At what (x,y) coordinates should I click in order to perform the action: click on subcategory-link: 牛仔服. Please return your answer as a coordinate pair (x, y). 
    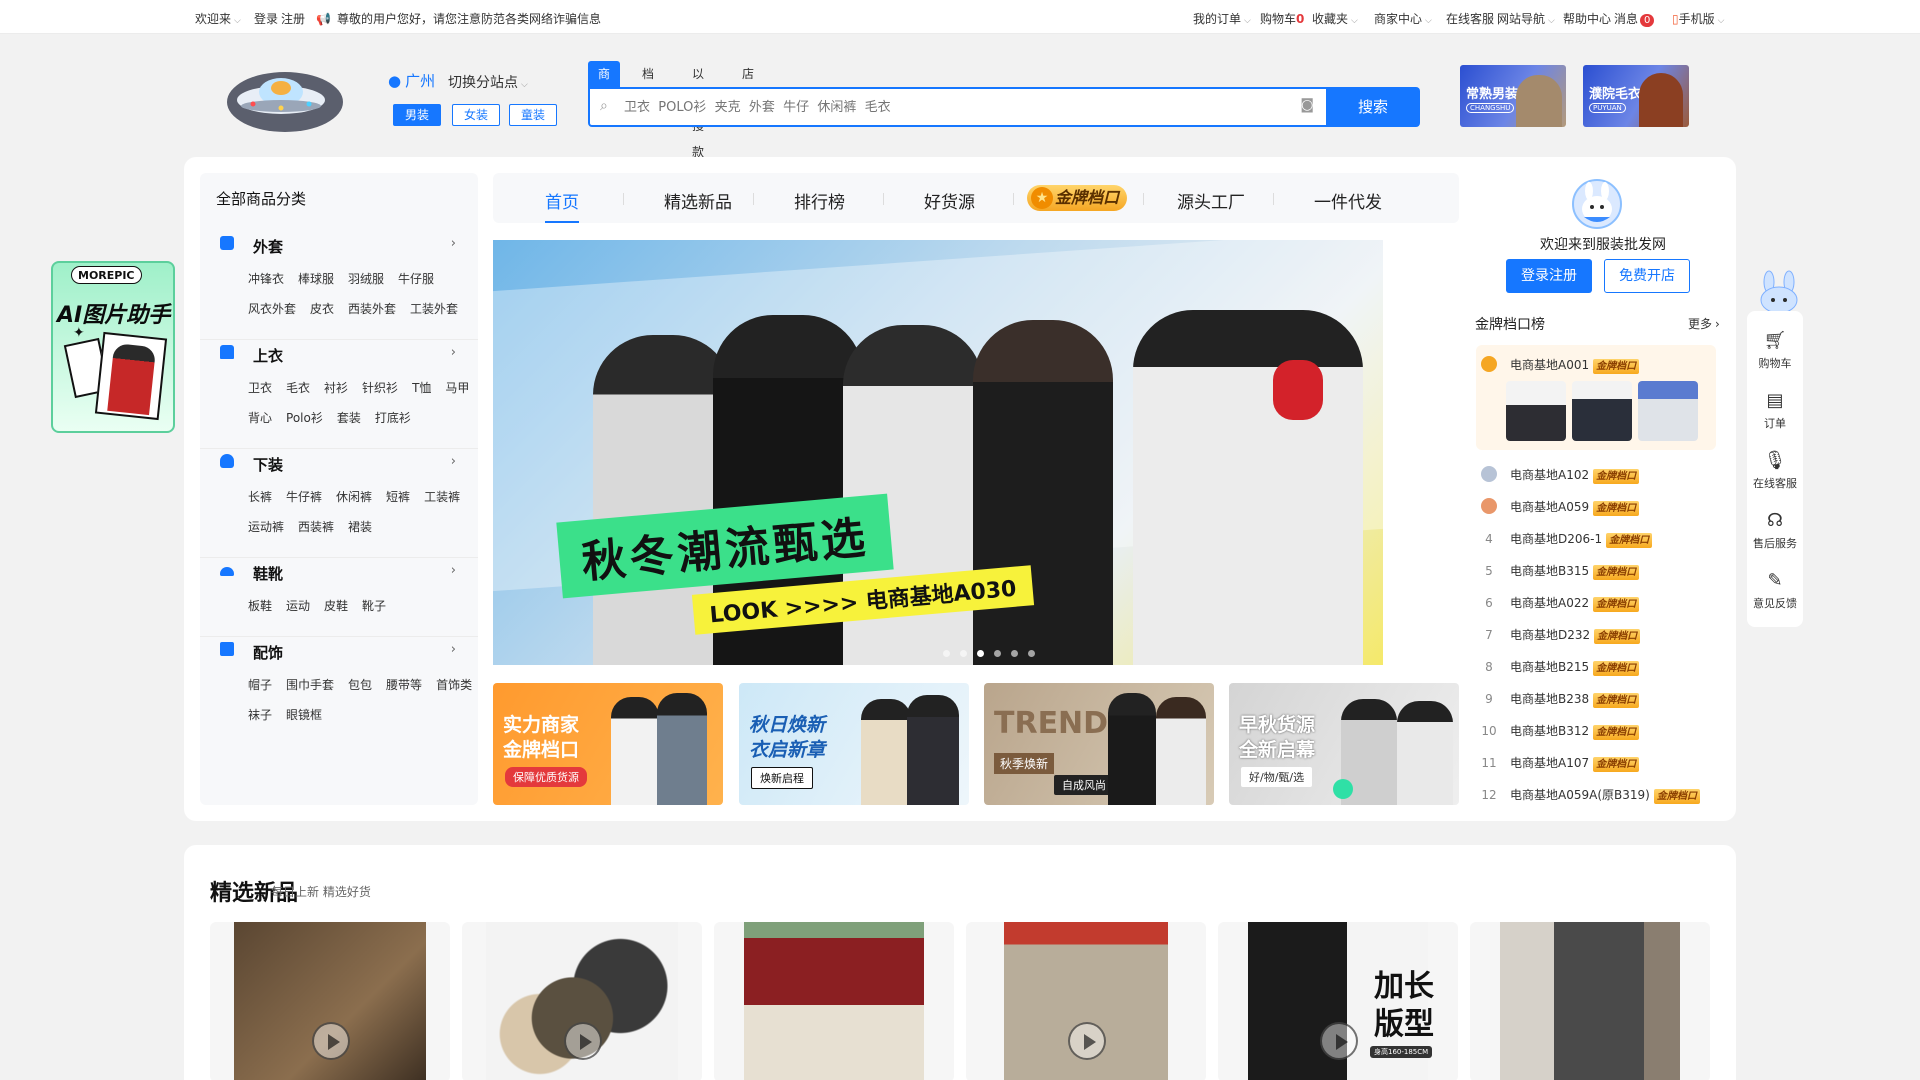
    Looking at the image, I should click on (416, 279).